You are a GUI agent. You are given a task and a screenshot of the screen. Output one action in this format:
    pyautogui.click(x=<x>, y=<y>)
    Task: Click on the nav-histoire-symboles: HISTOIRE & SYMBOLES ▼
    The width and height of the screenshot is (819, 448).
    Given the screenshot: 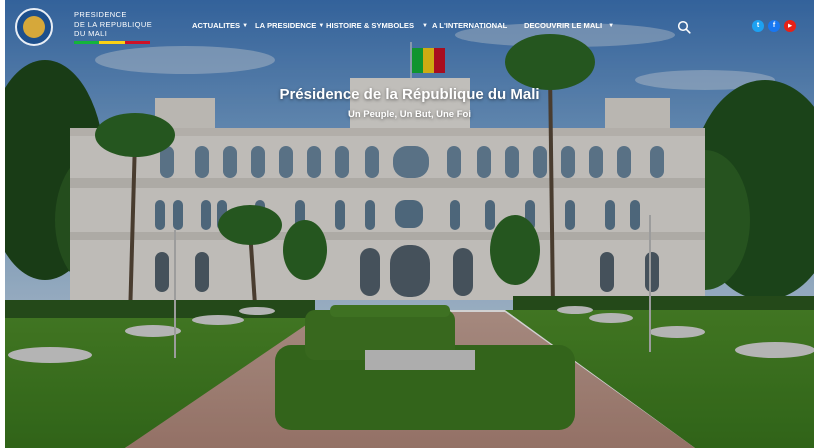 What is the action you would take?
    pyautogui.click(x=377, y=27)
    